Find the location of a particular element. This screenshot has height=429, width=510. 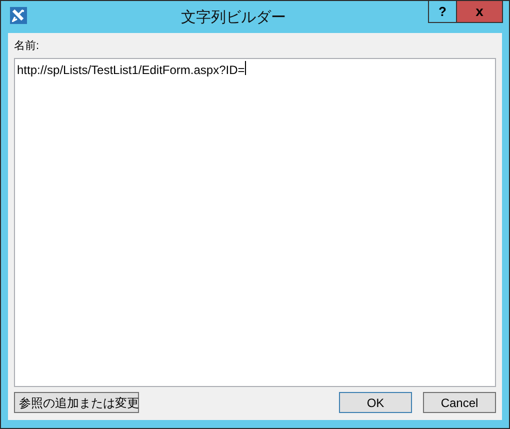

tools-icon is located at coordinates (18, 15).